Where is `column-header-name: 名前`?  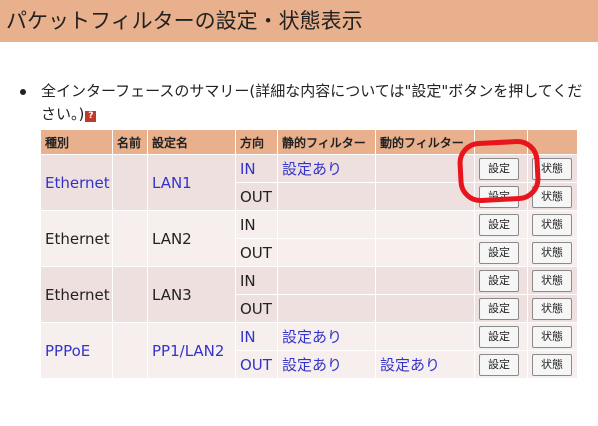
column-header-name: 名前 is located at coordinates (130, 142).